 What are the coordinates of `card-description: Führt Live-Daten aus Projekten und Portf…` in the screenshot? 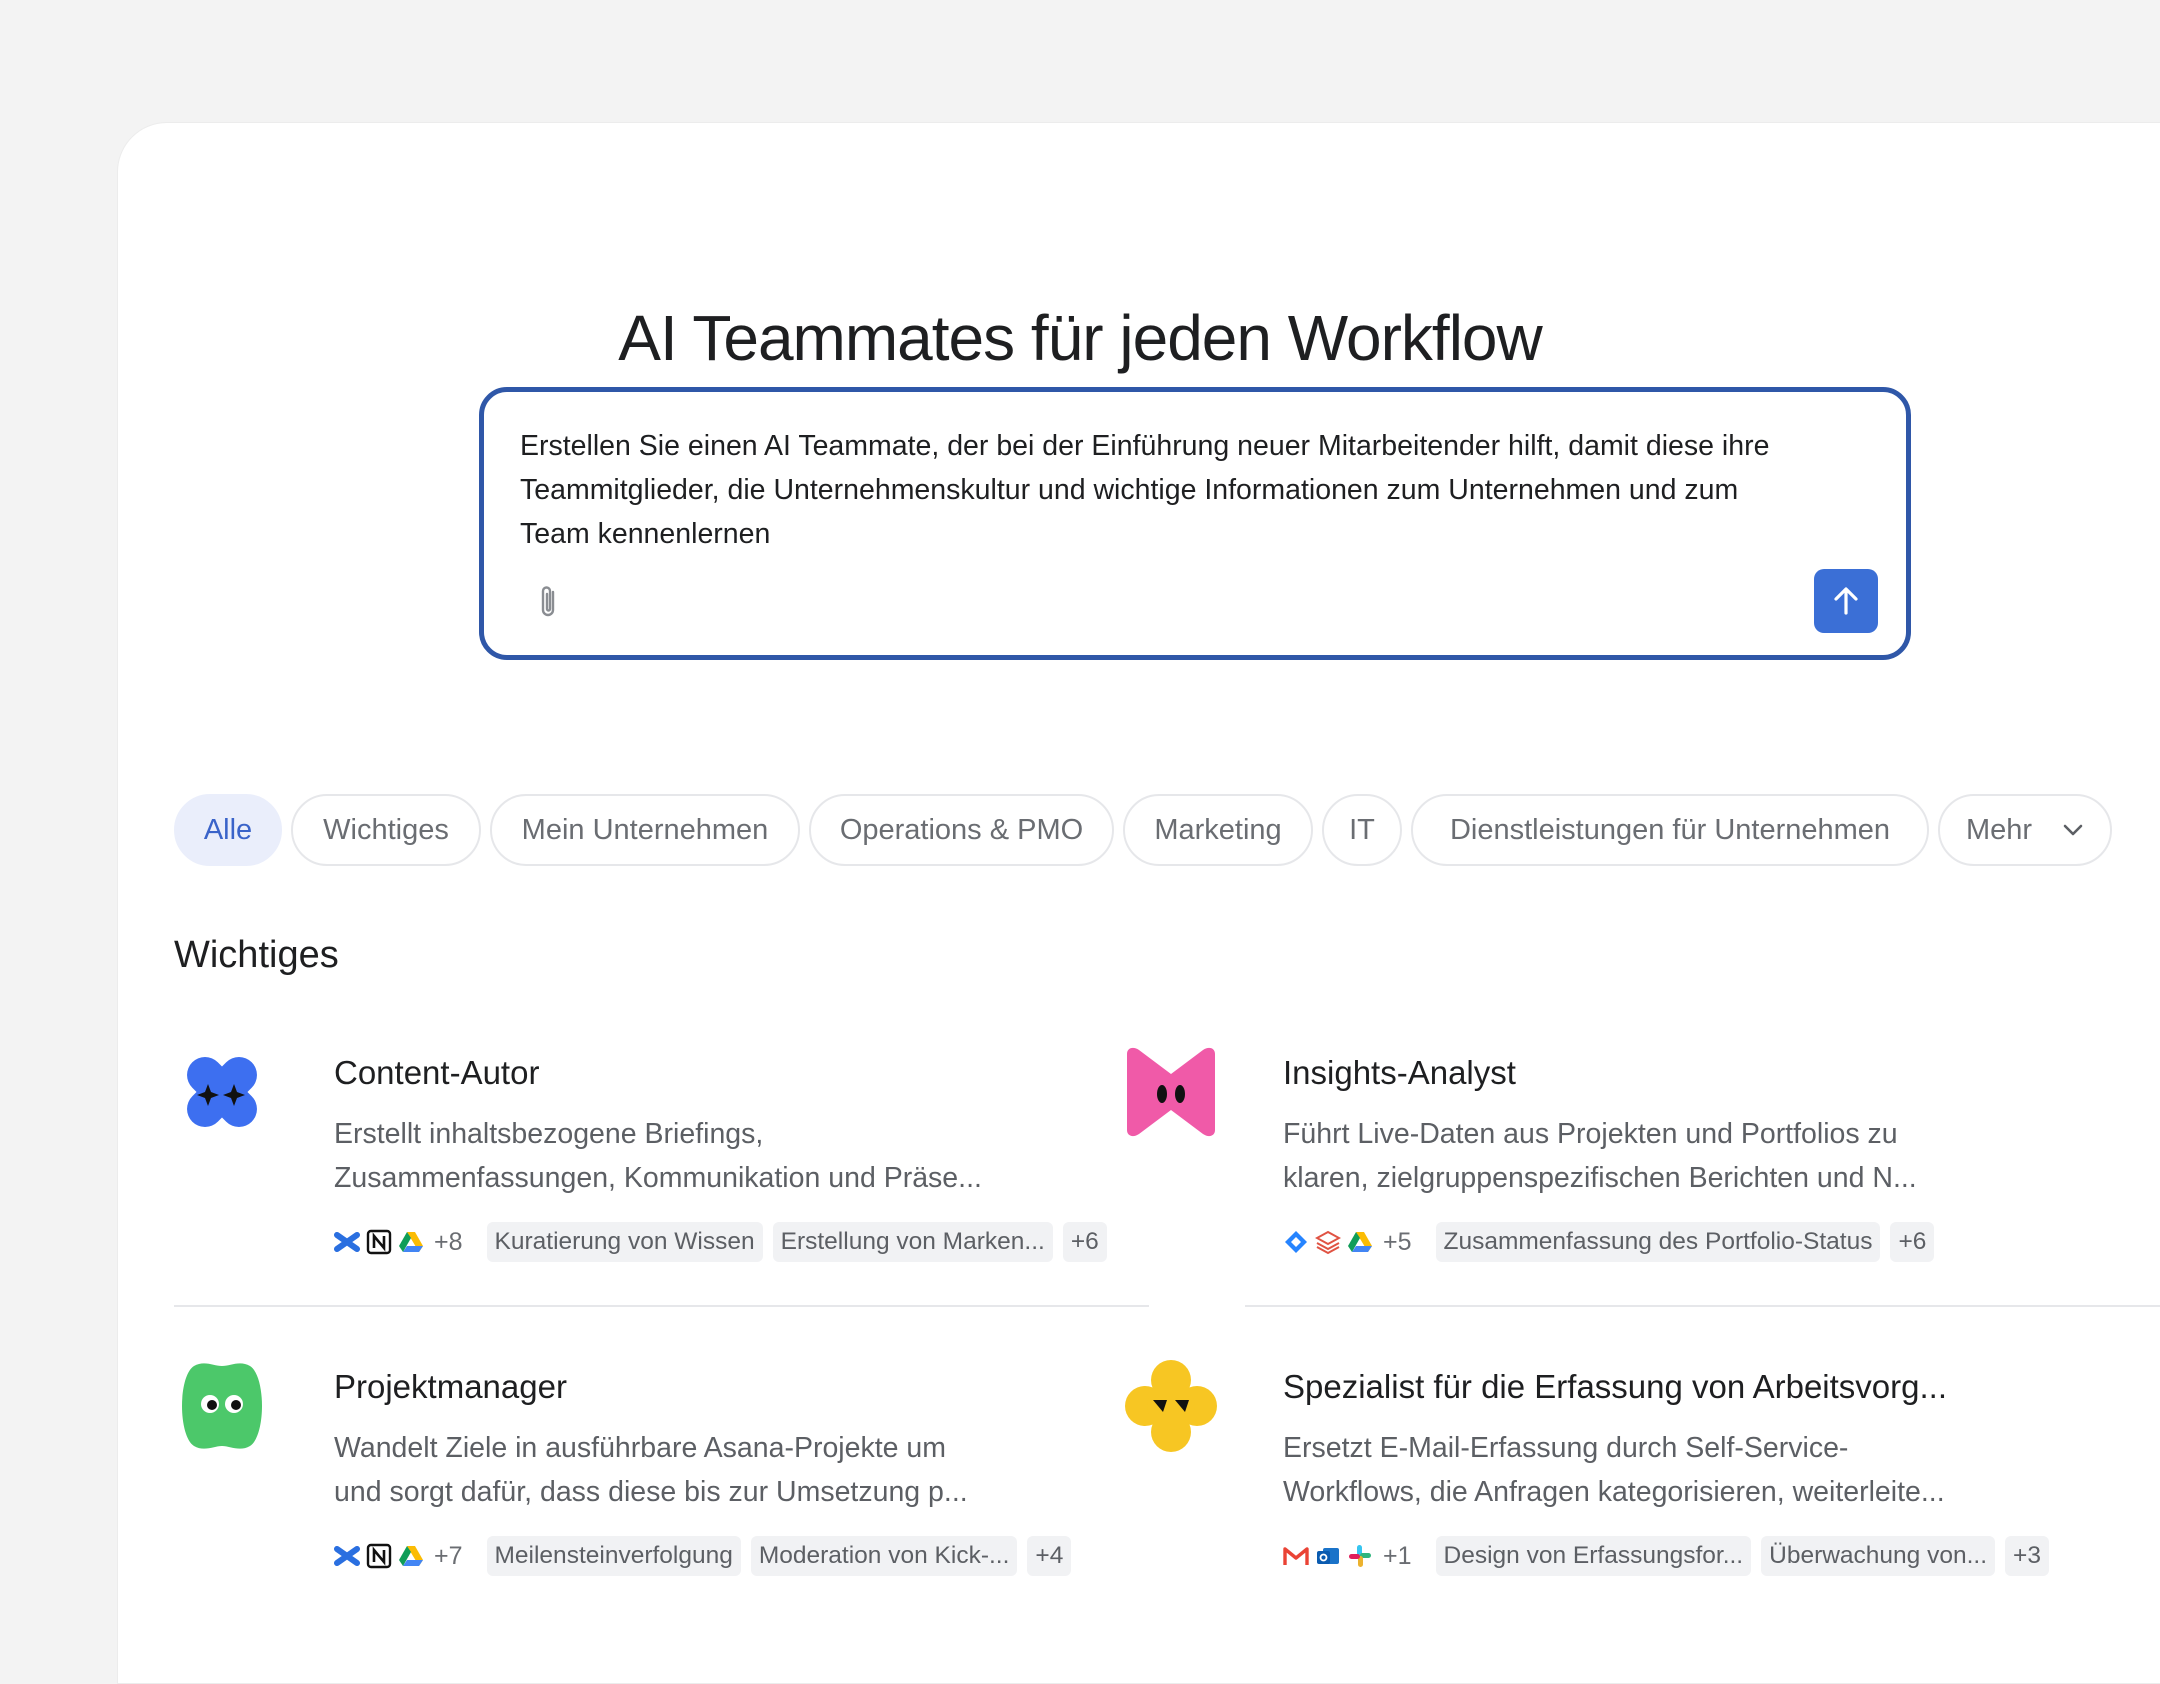 It's located at (1600, 1156).